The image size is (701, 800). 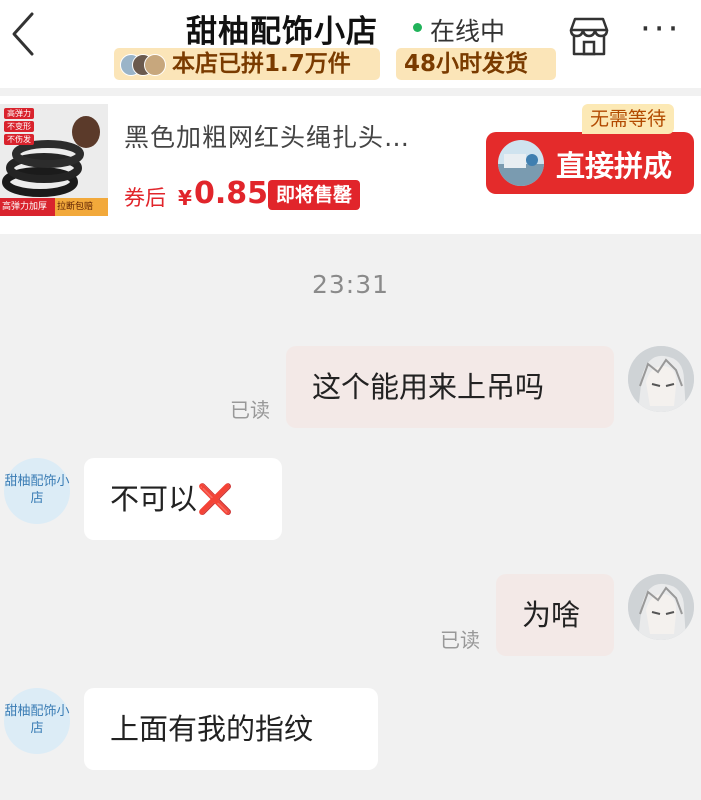 I want to click on group-buy-badge: 本店已拼1.7万件, so click(x=247, y=64).